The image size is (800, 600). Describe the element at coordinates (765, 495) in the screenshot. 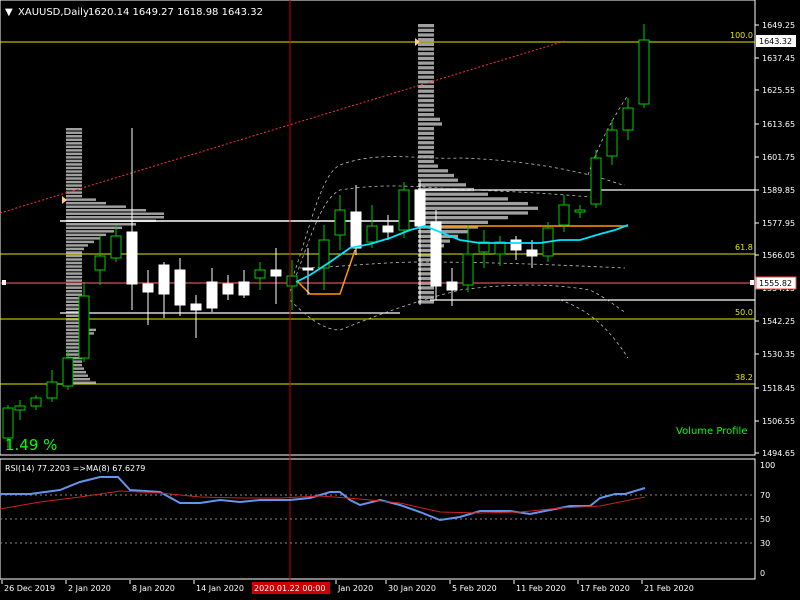

I see `rsi-tick-label: 70` at that location.